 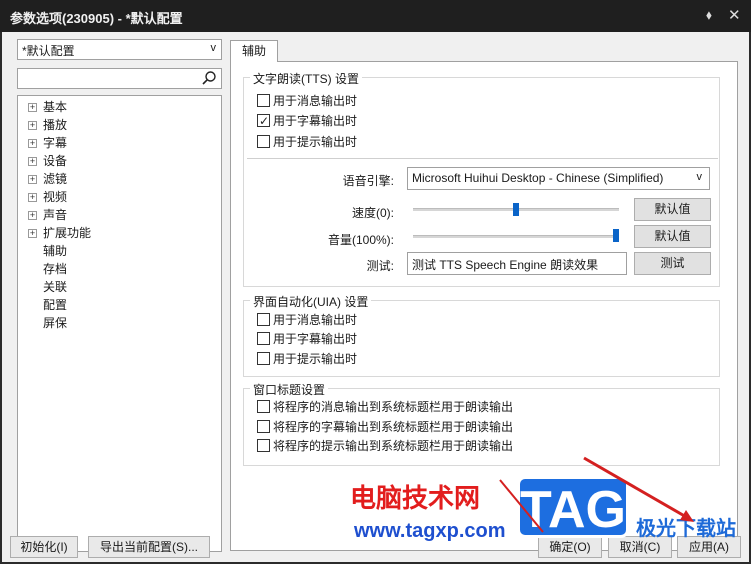 I want to click on annotation-arrows, so click(x=596, y=494).